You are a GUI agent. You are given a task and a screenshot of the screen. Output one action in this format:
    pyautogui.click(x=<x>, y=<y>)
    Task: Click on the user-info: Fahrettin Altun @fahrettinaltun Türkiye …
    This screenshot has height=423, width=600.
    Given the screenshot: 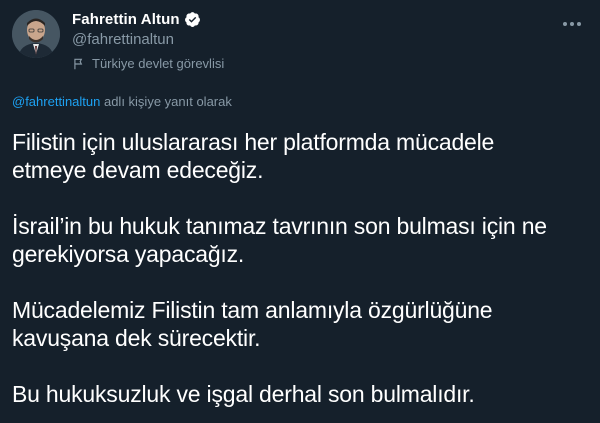 What is the action you would take?
    pyautogui.click(x=148, y=40)
    